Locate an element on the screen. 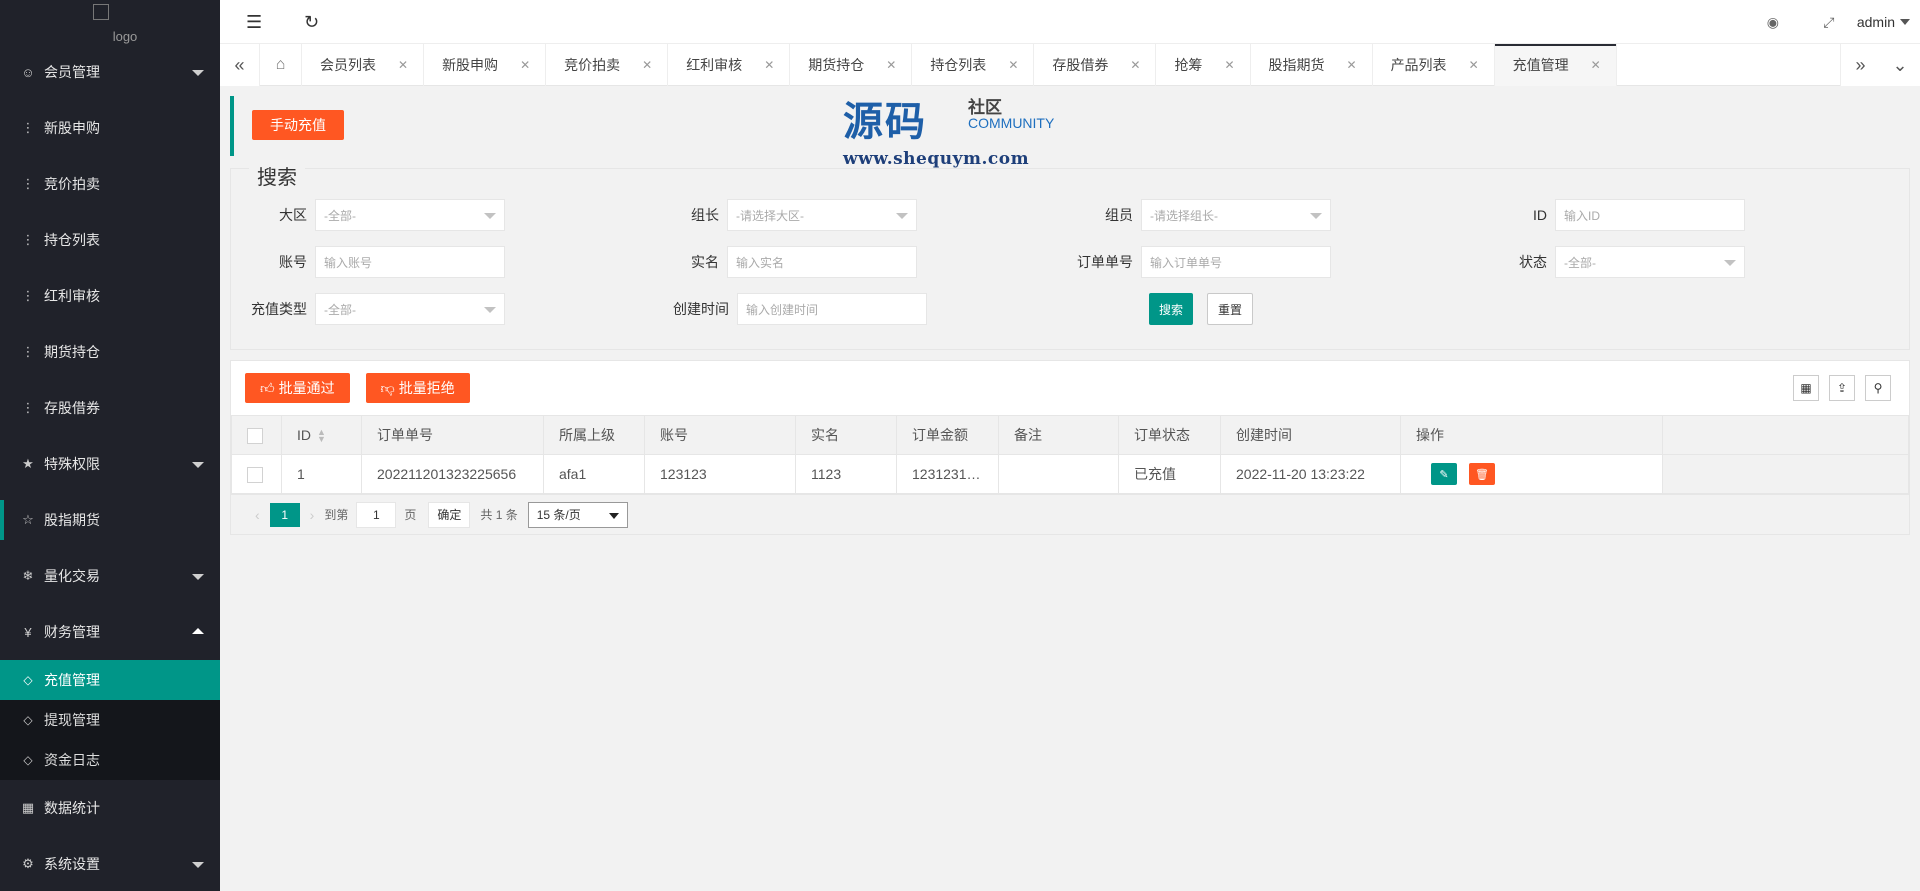 Image resolution: width=1920 pixels, height=891 pixels. tab-index-futures: 股指期货 ✕ is located at coordinates (1312, 65).